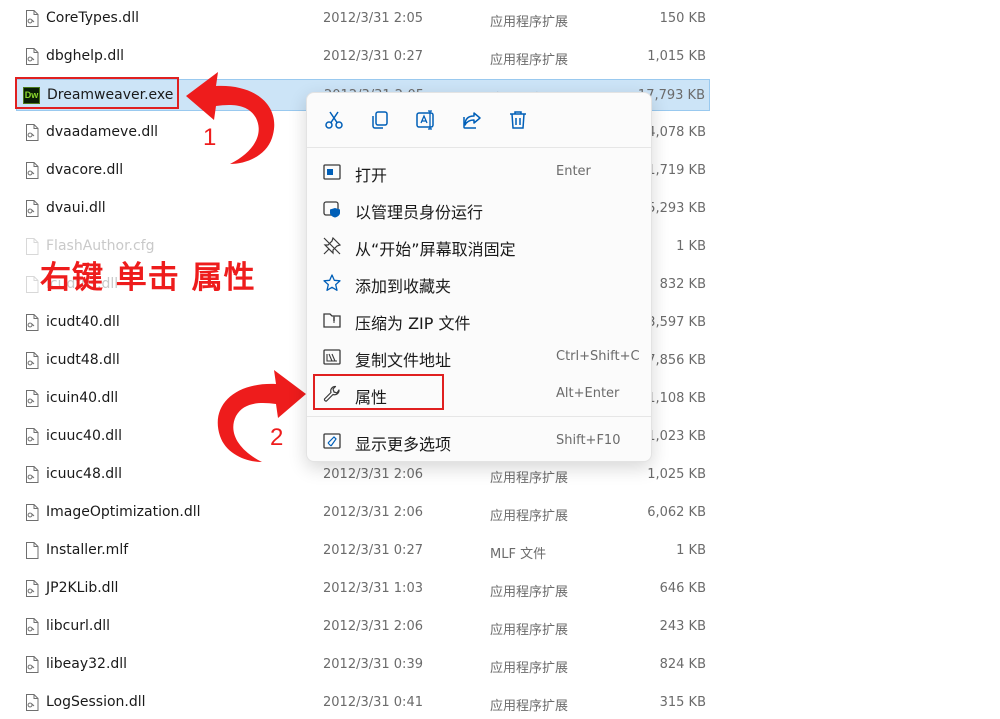 This screenshot has height=719, width=1000. What do you see at coordinates (371, 175) in the screenshot?
I see `menu-item-label: 打开` at bounding box center [371, 175].